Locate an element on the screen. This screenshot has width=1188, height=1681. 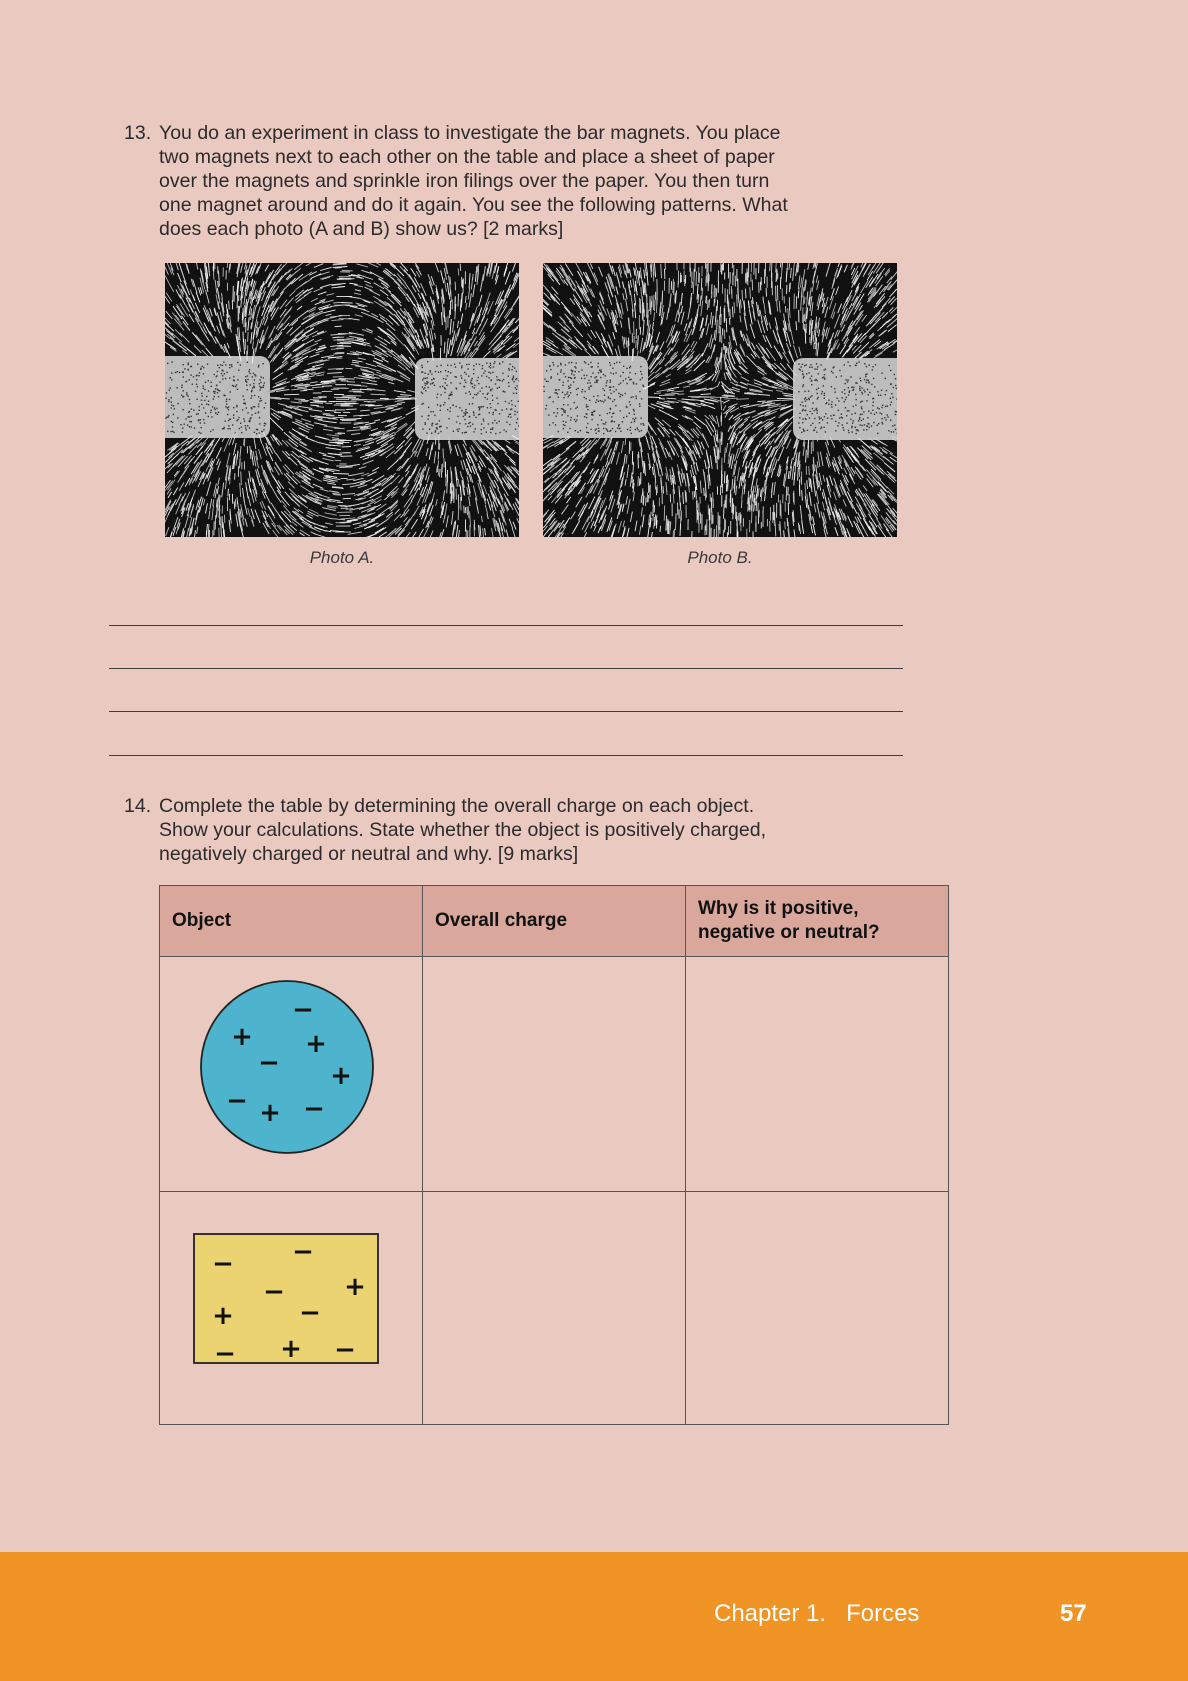
photo-b-caption: Photo B. is located at coordinates (720, 557).